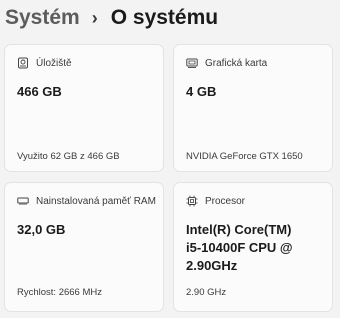 The width and height of the screenshot is (340, 318). What do you see at coordinates (212, 265) in the screenshot?
I see `processor-name-line-3: 2.90GHz` at bounding box center [212, 265].